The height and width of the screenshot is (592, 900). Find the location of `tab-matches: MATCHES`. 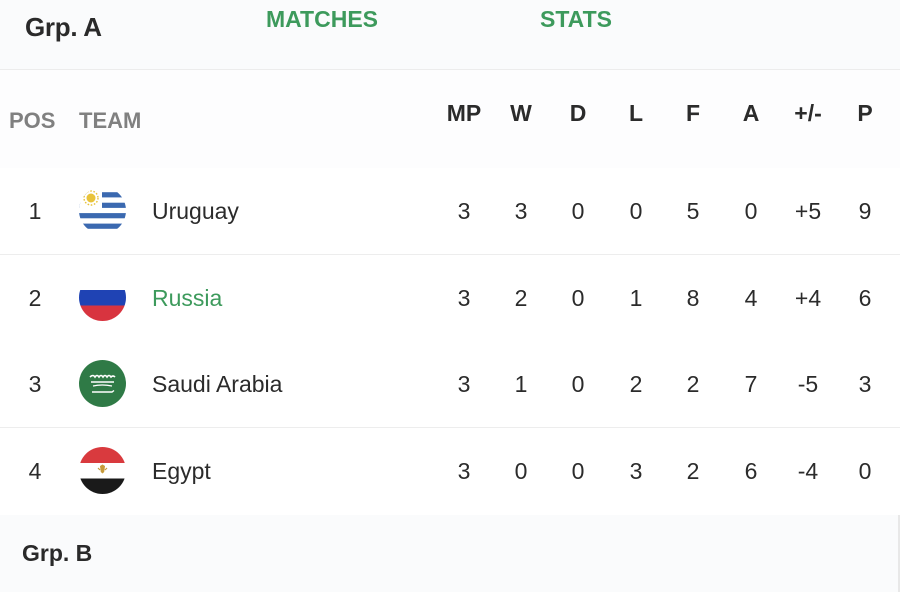

tab-matches: MATCHES is located at coordinates (322, 19).